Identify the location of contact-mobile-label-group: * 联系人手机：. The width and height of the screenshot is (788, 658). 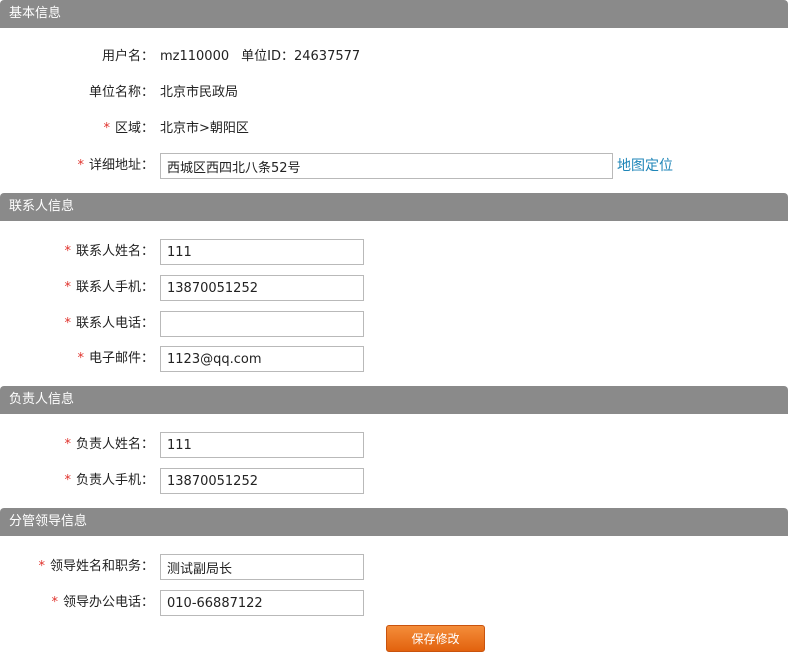
(109, 288).